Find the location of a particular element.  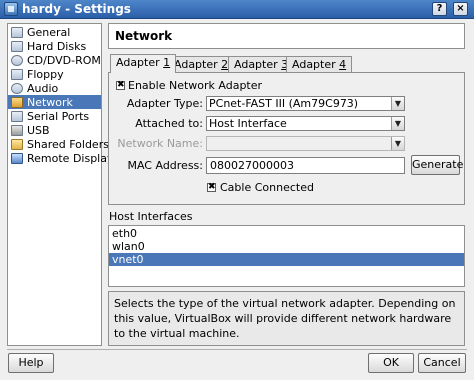

audio-icon is located at coordinates (17, 88).